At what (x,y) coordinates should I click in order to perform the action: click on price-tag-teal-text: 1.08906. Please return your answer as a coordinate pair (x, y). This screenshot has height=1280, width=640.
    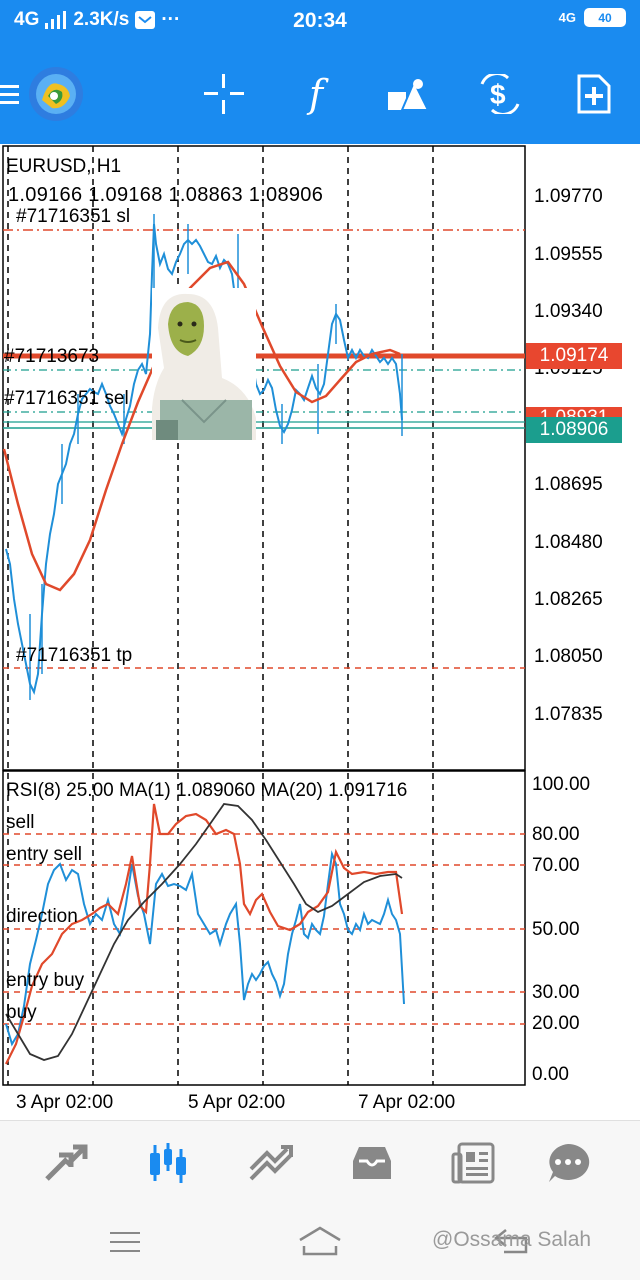
    Looking at the image, I should click on (574, 429).